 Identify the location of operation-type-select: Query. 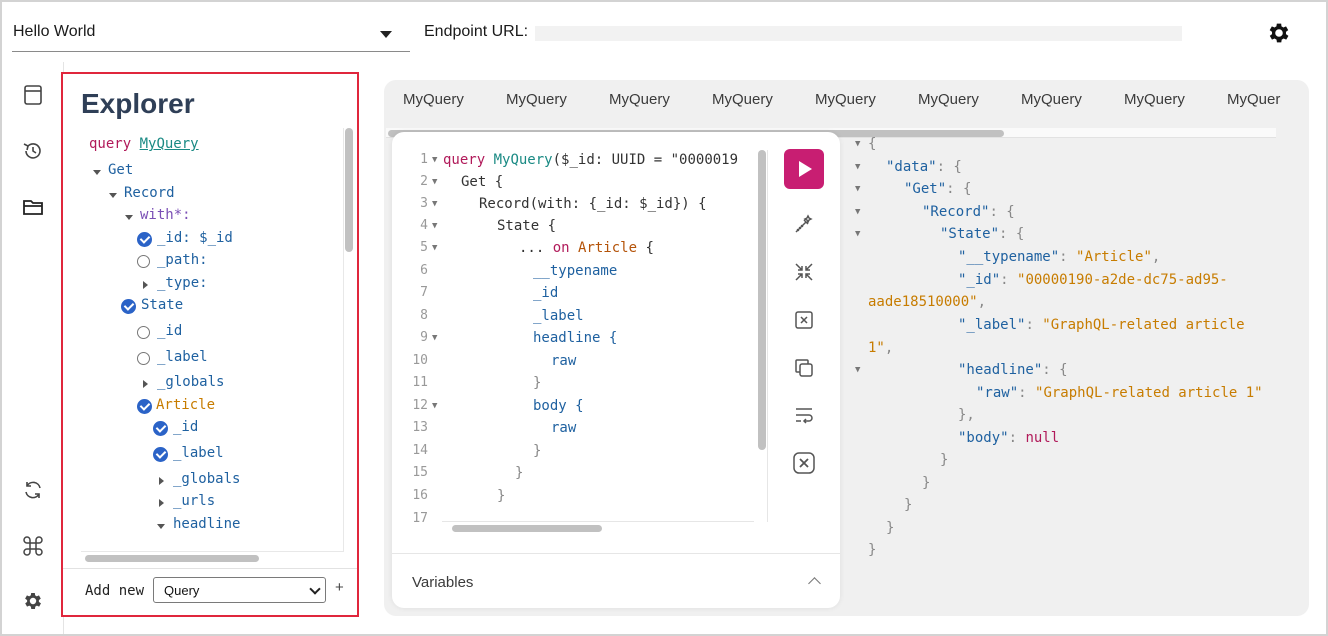
(239, 590).